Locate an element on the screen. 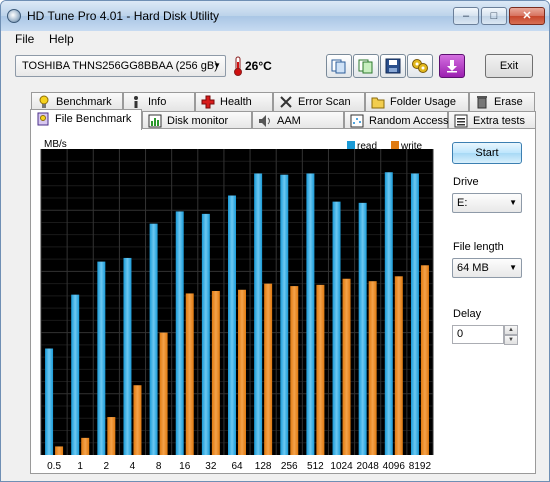 The height and width of the screenshot is (482, 550). menu-help: Help is located at coordinates (61, 39).